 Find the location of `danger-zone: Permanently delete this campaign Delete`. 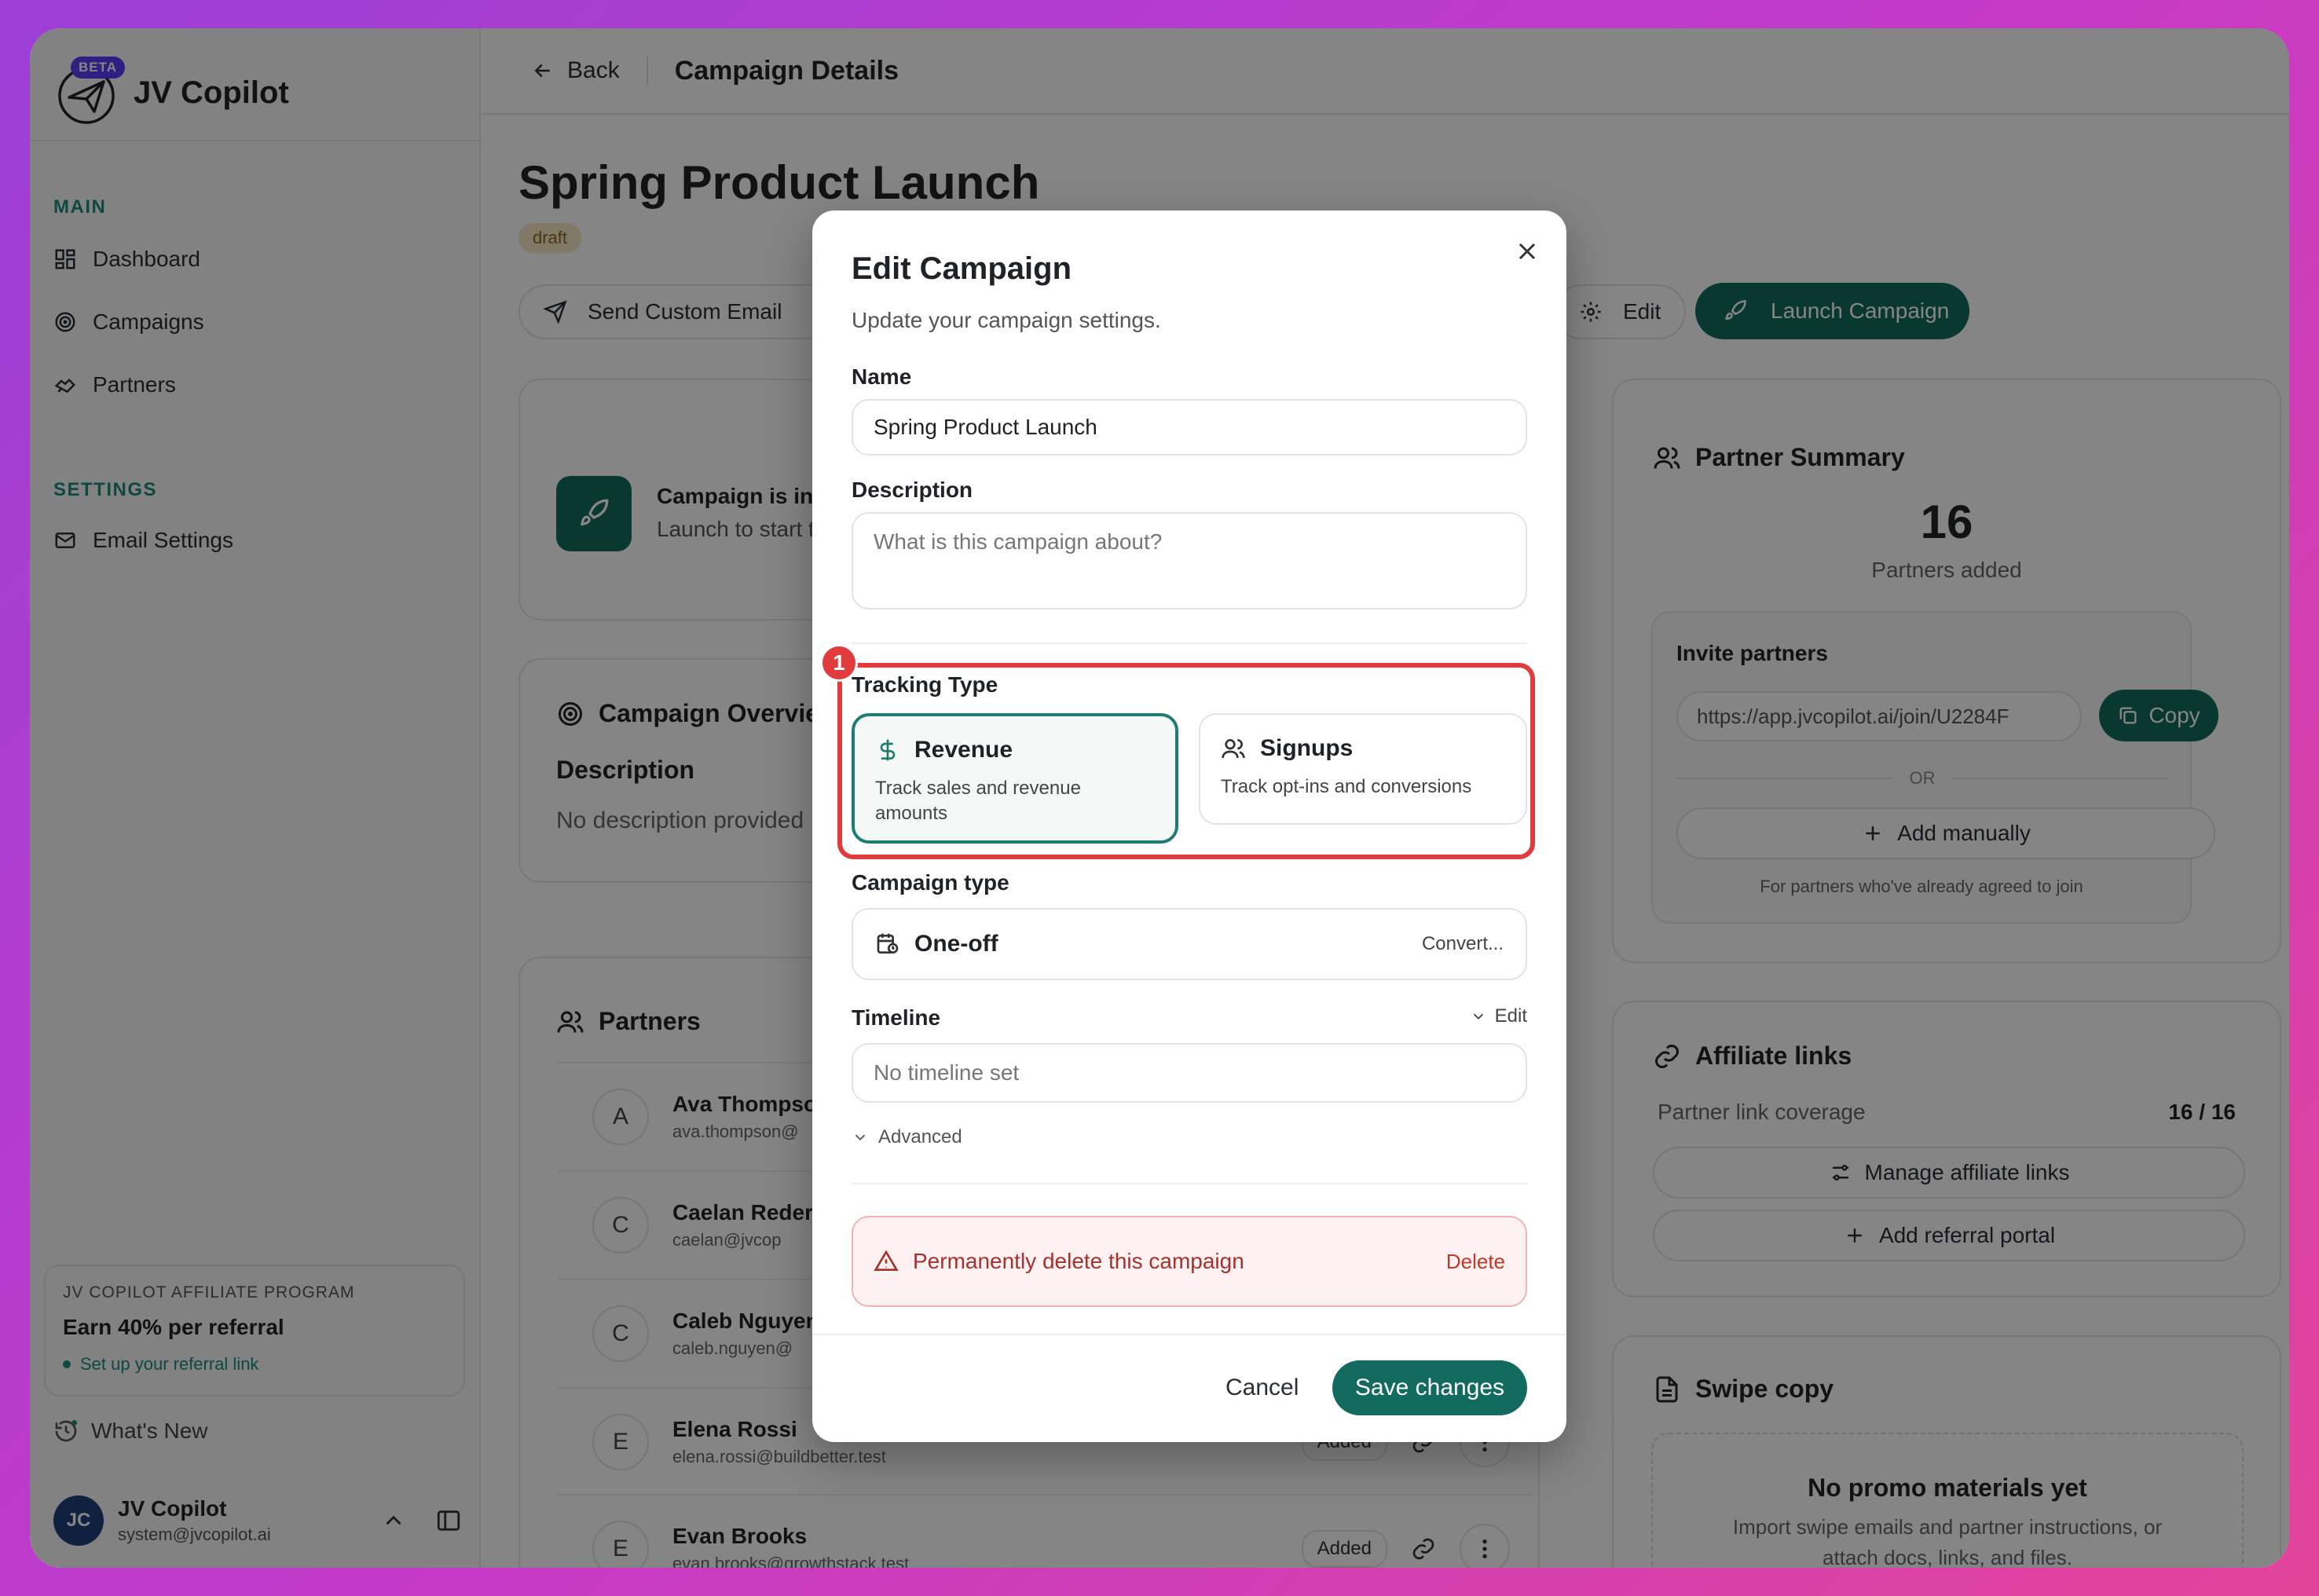

danger-zone: Permanently delete this campaign Delete is located at coordinates (1189, 1261).